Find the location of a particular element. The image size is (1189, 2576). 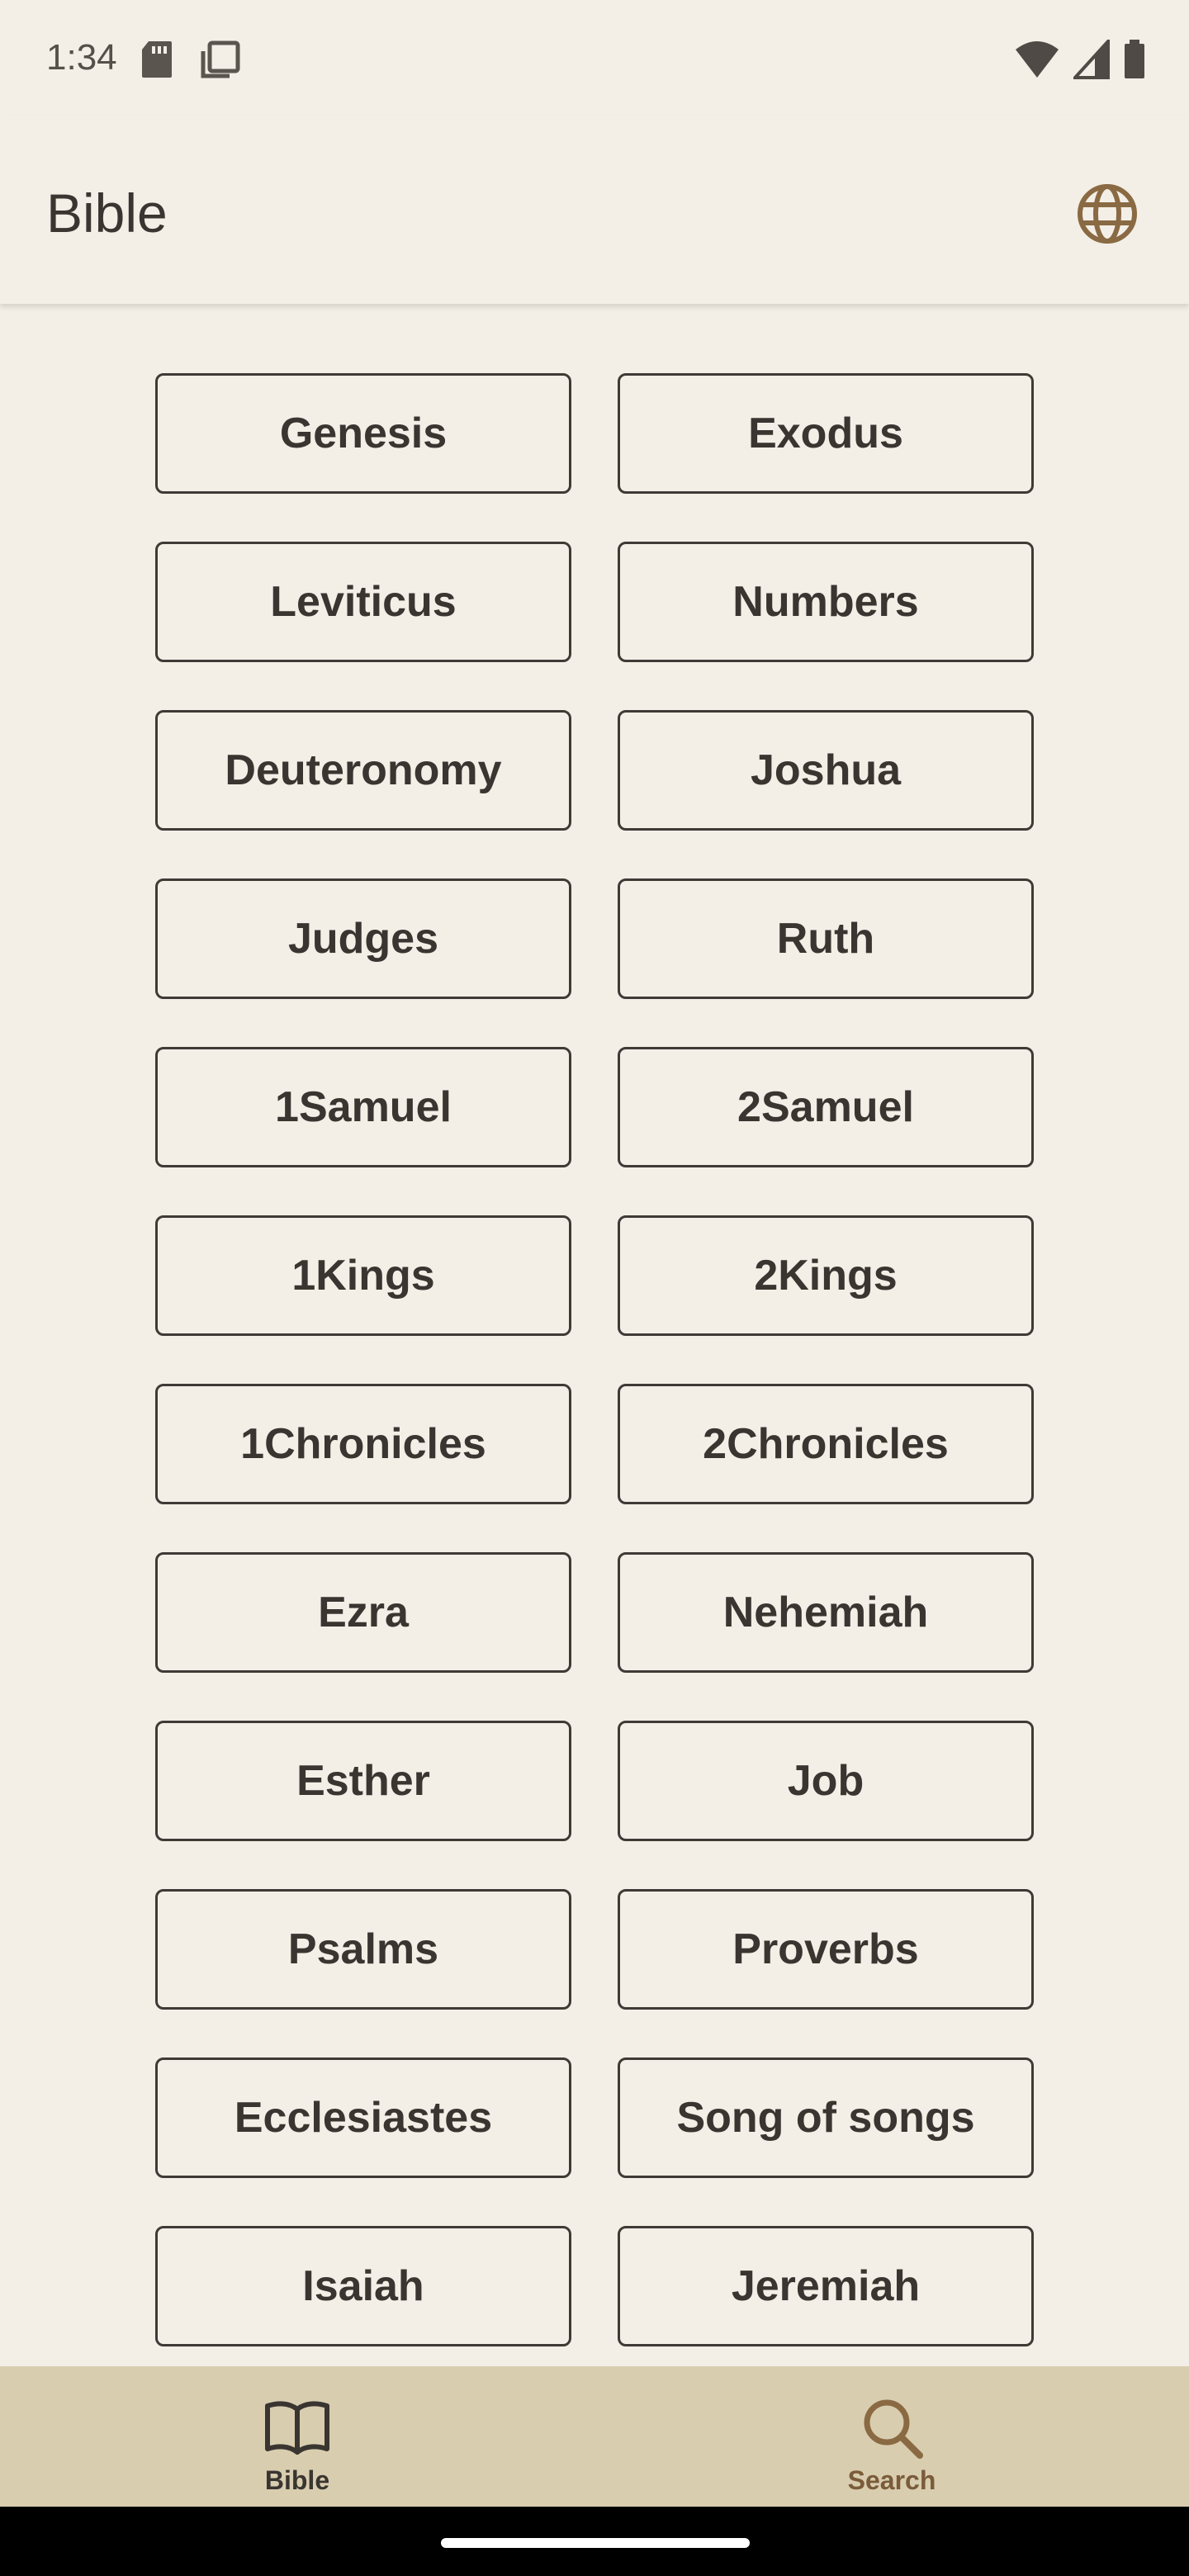

book-button-judges: Judges is located at coordinates (363, 938).